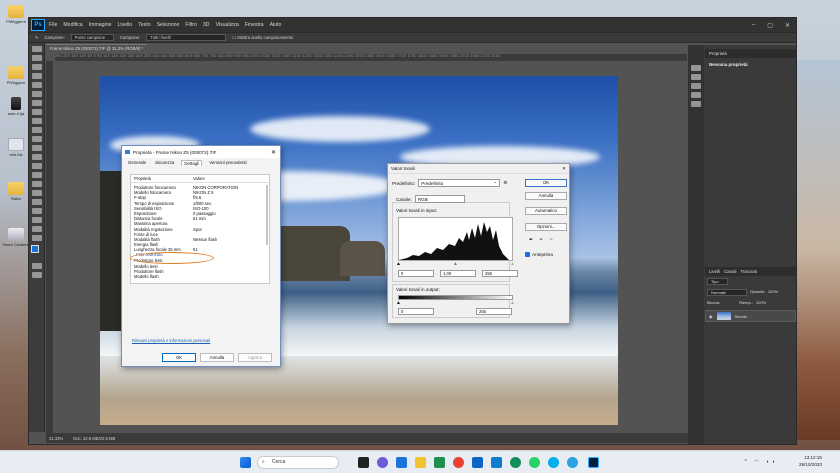 This screenshot has height=473, width=840. What do you see at coordinates (206, 25) in the screenshot?
I see `menu-3d: 3D` at bounding box center [206, 25].